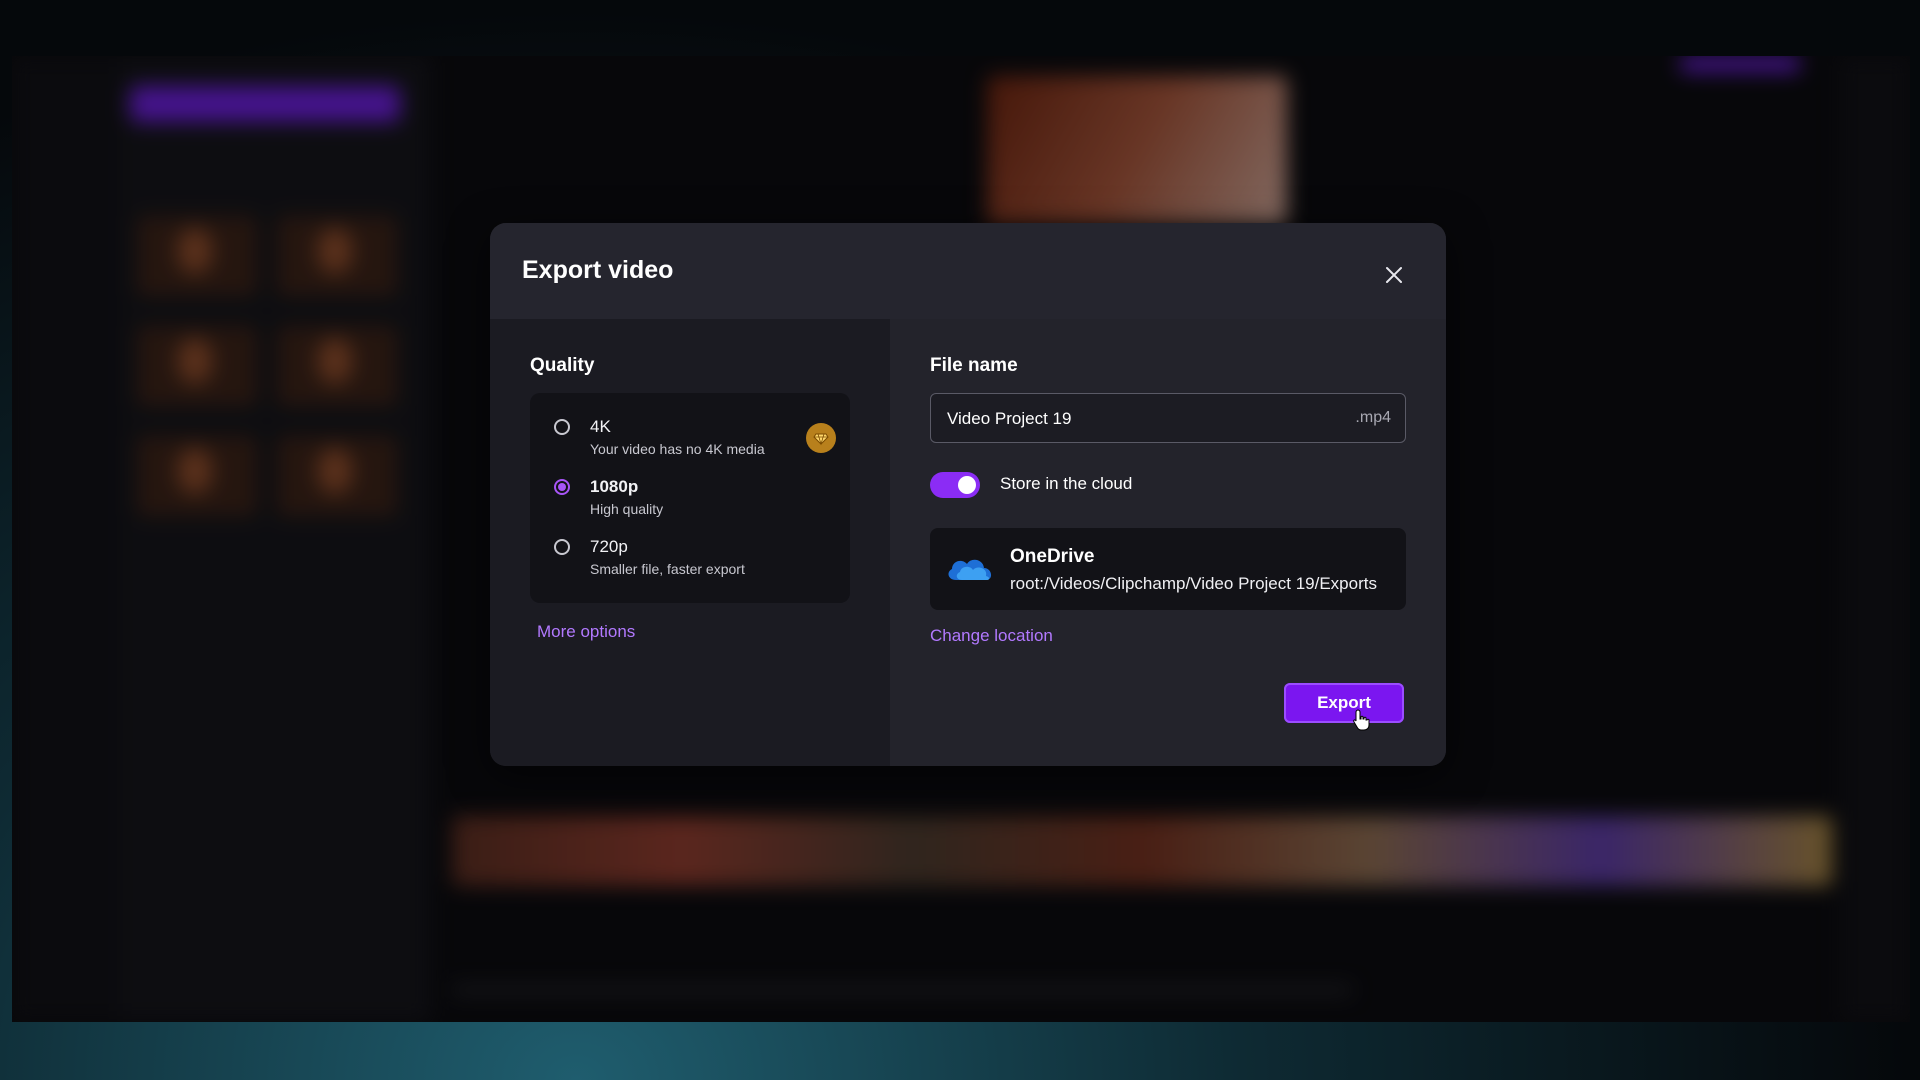  I want to click on option-label: 1080p, so click(614, 486).